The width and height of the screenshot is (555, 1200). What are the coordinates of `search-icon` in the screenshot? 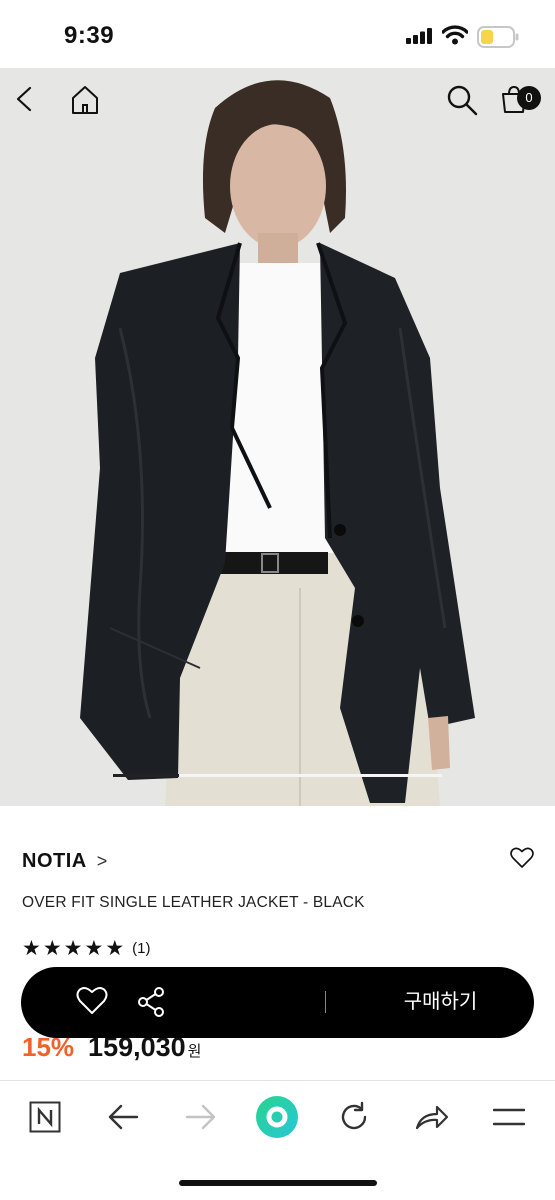 It's located at (462, 100).